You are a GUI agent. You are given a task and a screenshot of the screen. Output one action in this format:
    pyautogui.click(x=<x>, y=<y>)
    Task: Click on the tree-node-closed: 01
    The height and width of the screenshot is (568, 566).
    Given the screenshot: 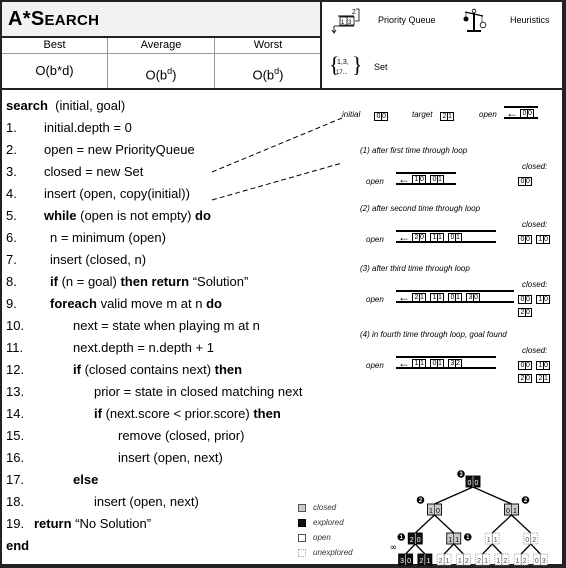 What is the action you would take?
    pyautogui.click(x=511, y=509)
    